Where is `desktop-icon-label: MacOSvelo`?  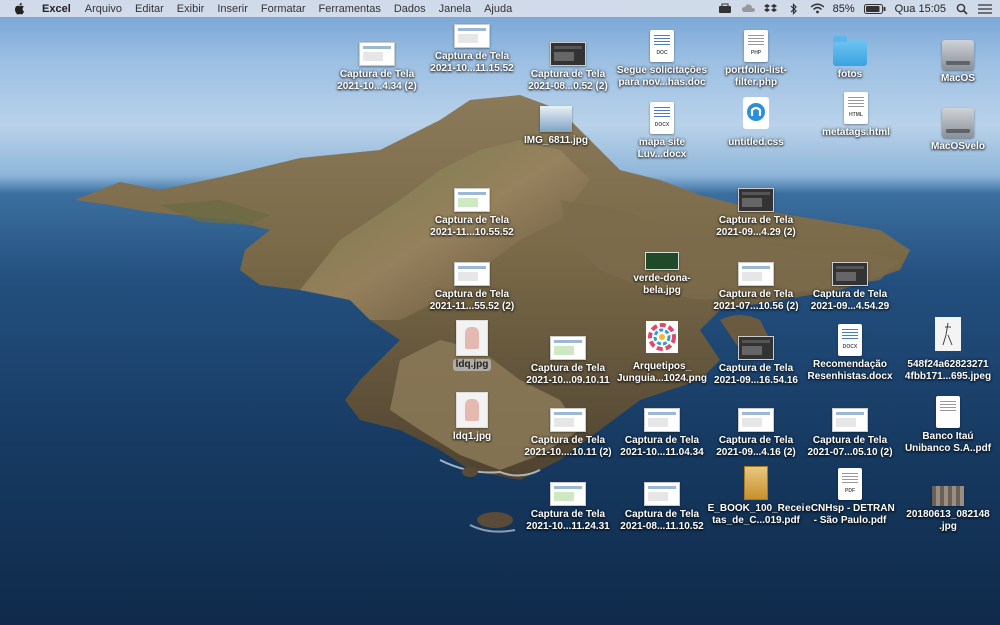
desktop-icon-label: MacOSvelo is located at coordinates (958, 146).